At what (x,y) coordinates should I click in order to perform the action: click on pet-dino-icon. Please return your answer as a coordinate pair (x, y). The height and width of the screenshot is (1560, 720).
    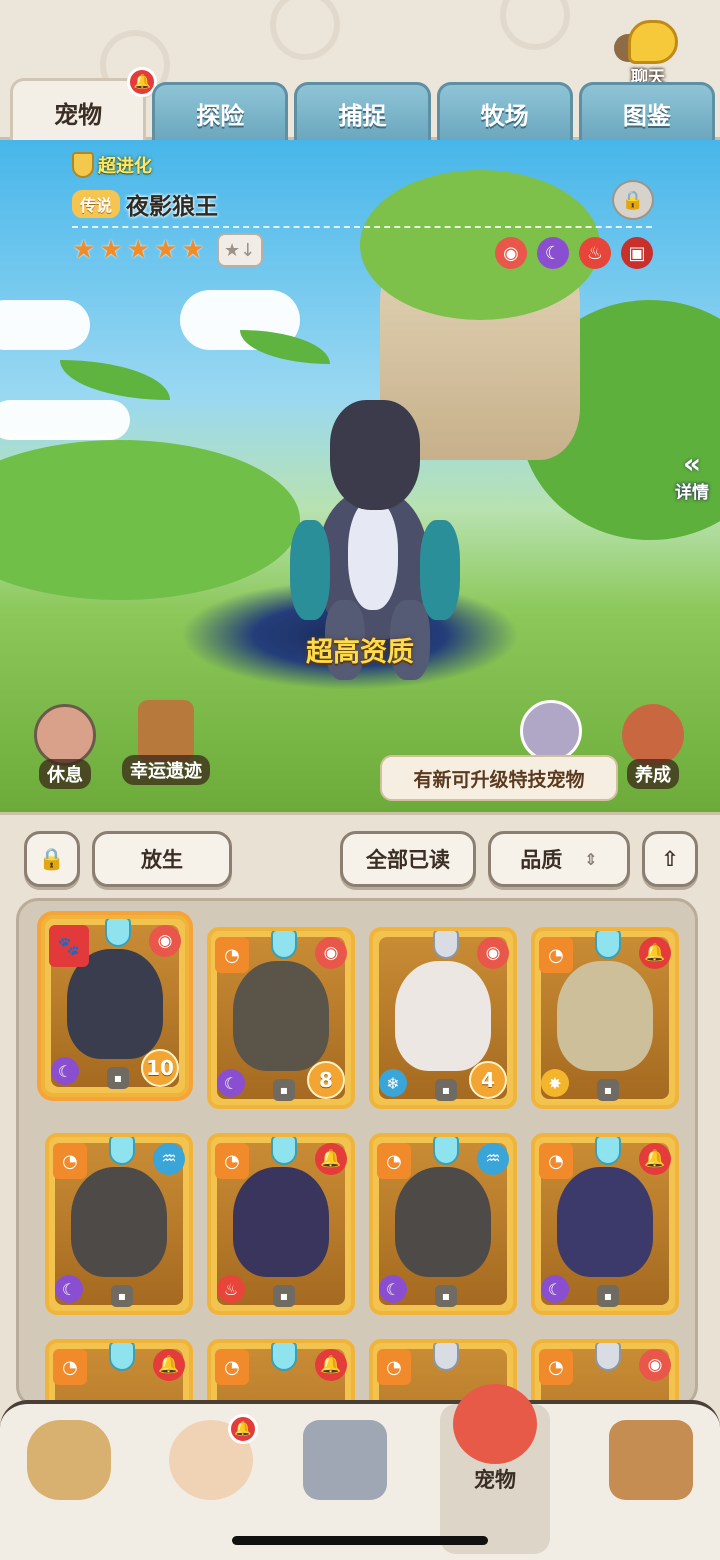
    Looking at the image, I should click on (495, 1424).